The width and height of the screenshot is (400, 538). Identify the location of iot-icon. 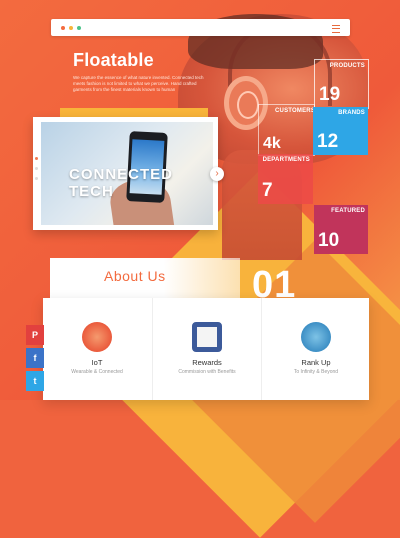
(97, 337).